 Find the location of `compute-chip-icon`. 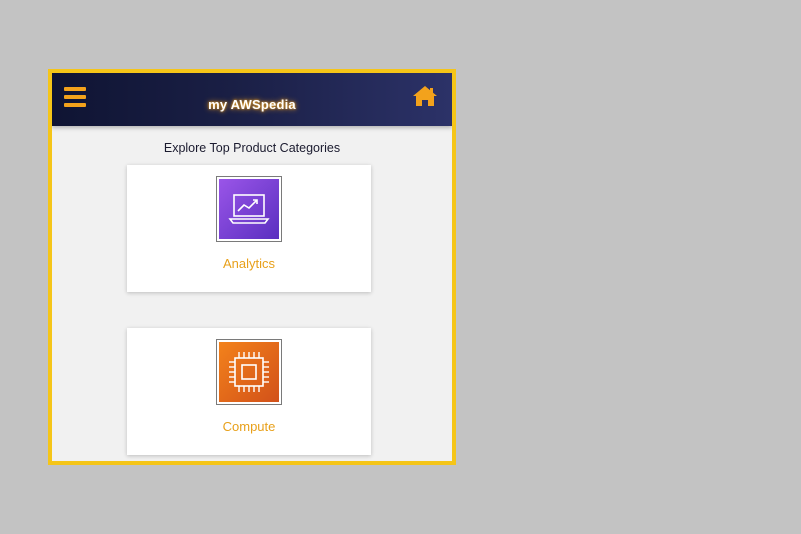

compute-chip-icon is located at coordinates (249, 372).